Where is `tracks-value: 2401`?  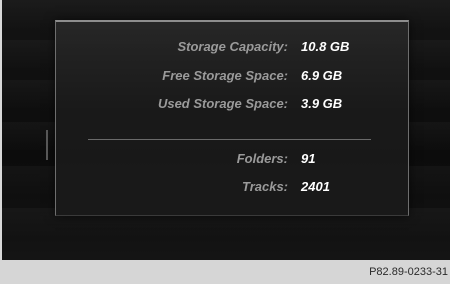 tracks-value: 2401 is located at coordinates (315, 186).